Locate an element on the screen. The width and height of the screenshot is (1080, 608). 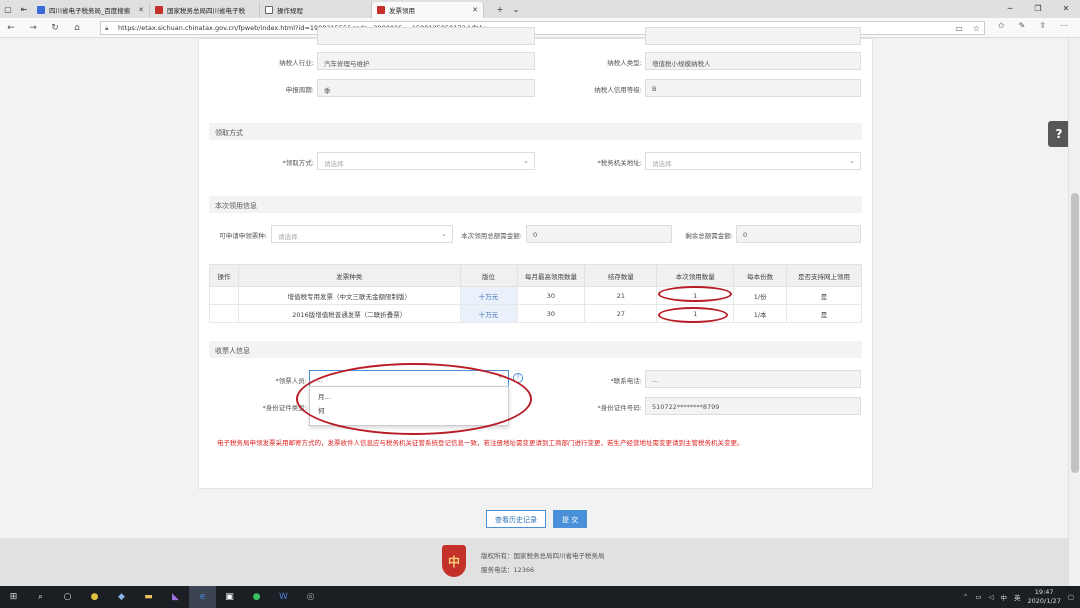
row-invoice-kind: 增值税专用发票（中文三联无金额限制版） is located at coordinates (349, 295).